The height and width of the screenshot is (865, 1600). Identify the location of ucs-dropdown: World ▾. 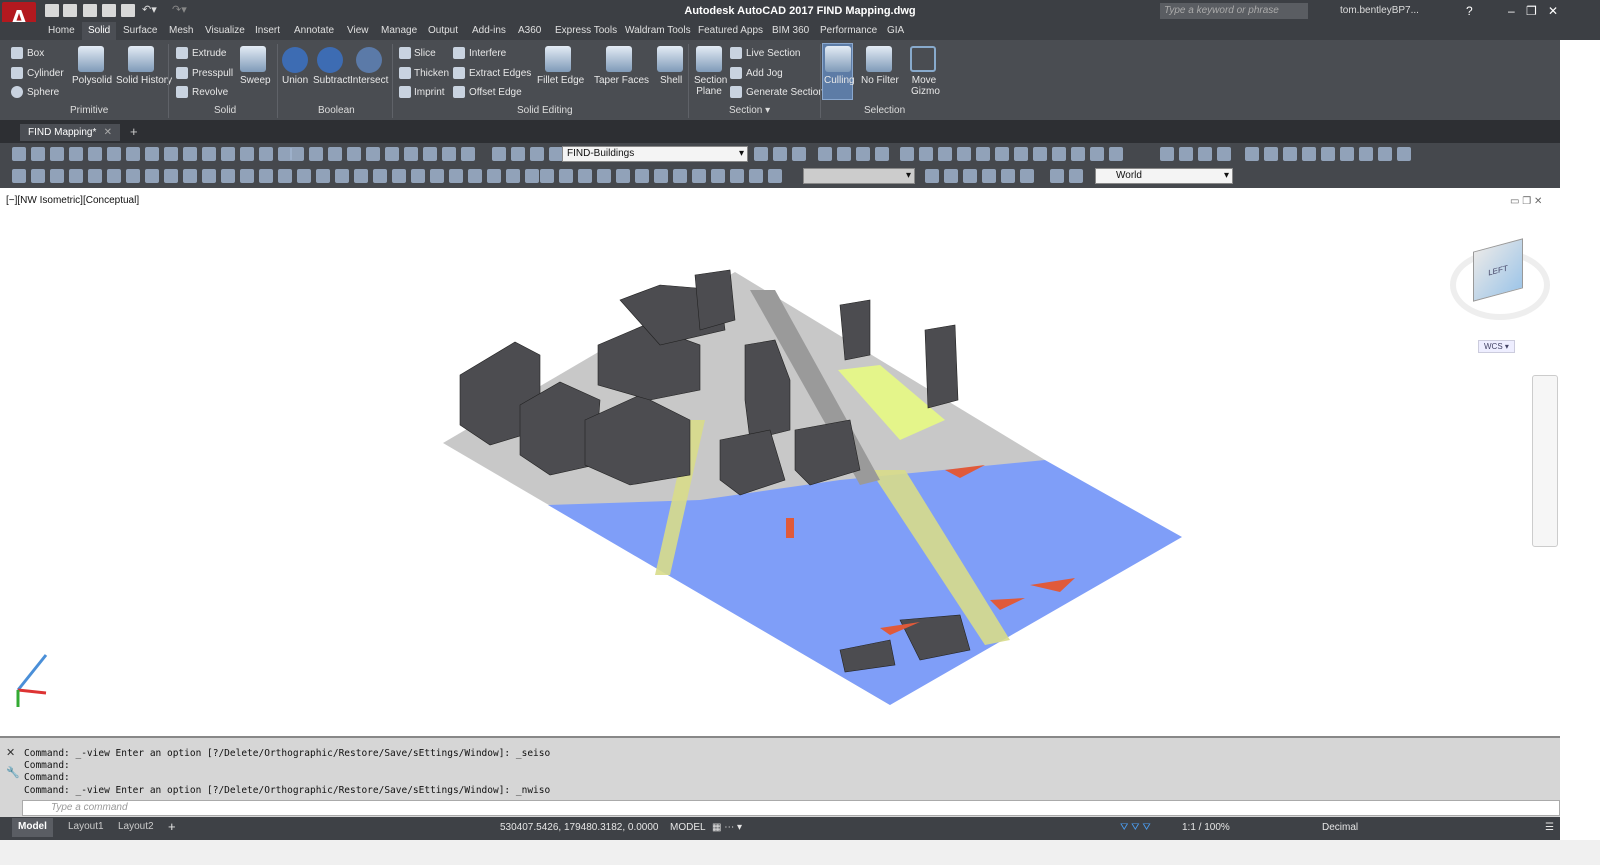
(1164, 176).